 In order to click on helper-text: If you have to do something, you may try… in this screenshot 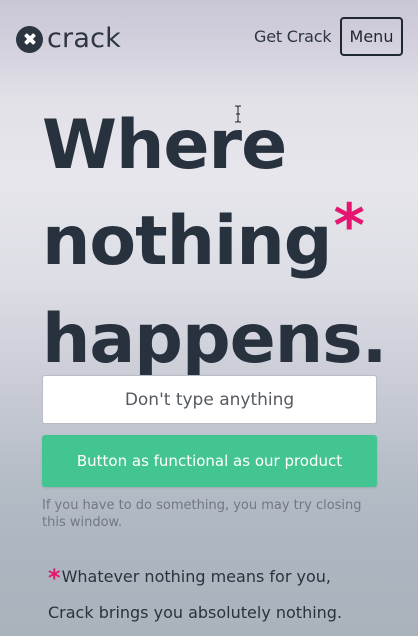, I will do `click(202, 514)`.